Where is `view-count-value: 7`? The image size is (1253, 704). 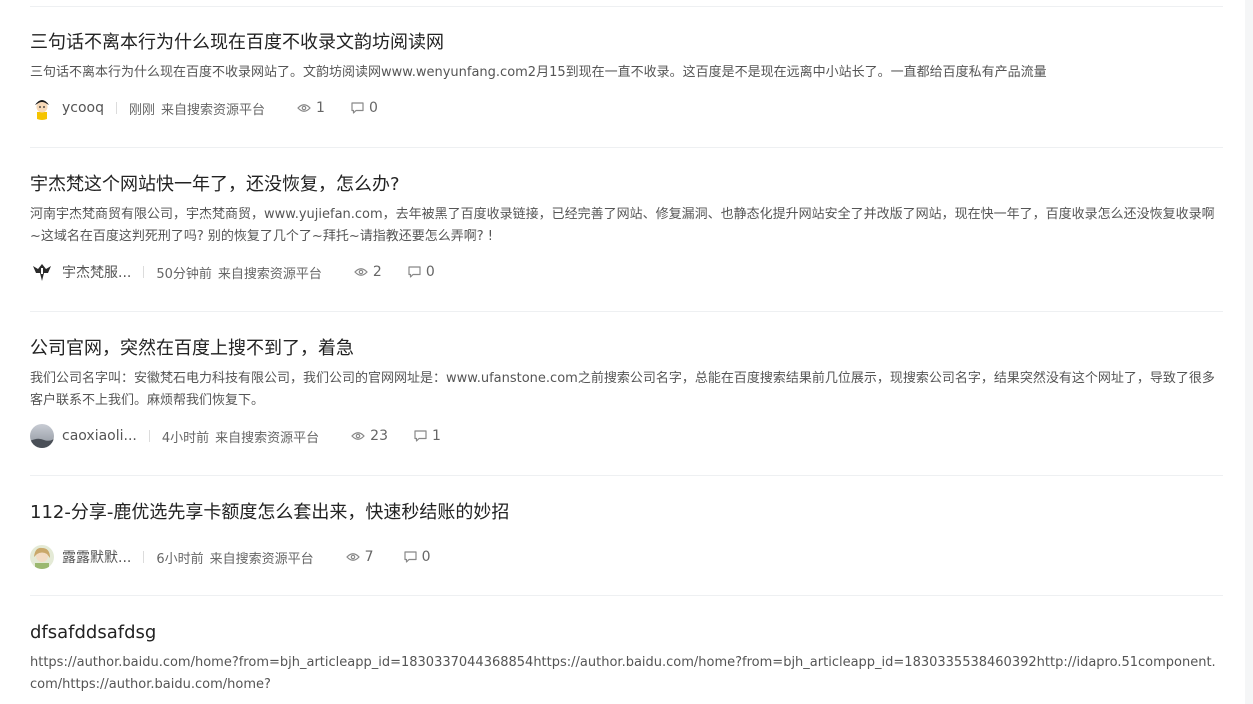
view-count-value: 7 is located at coordinates (369, 557).